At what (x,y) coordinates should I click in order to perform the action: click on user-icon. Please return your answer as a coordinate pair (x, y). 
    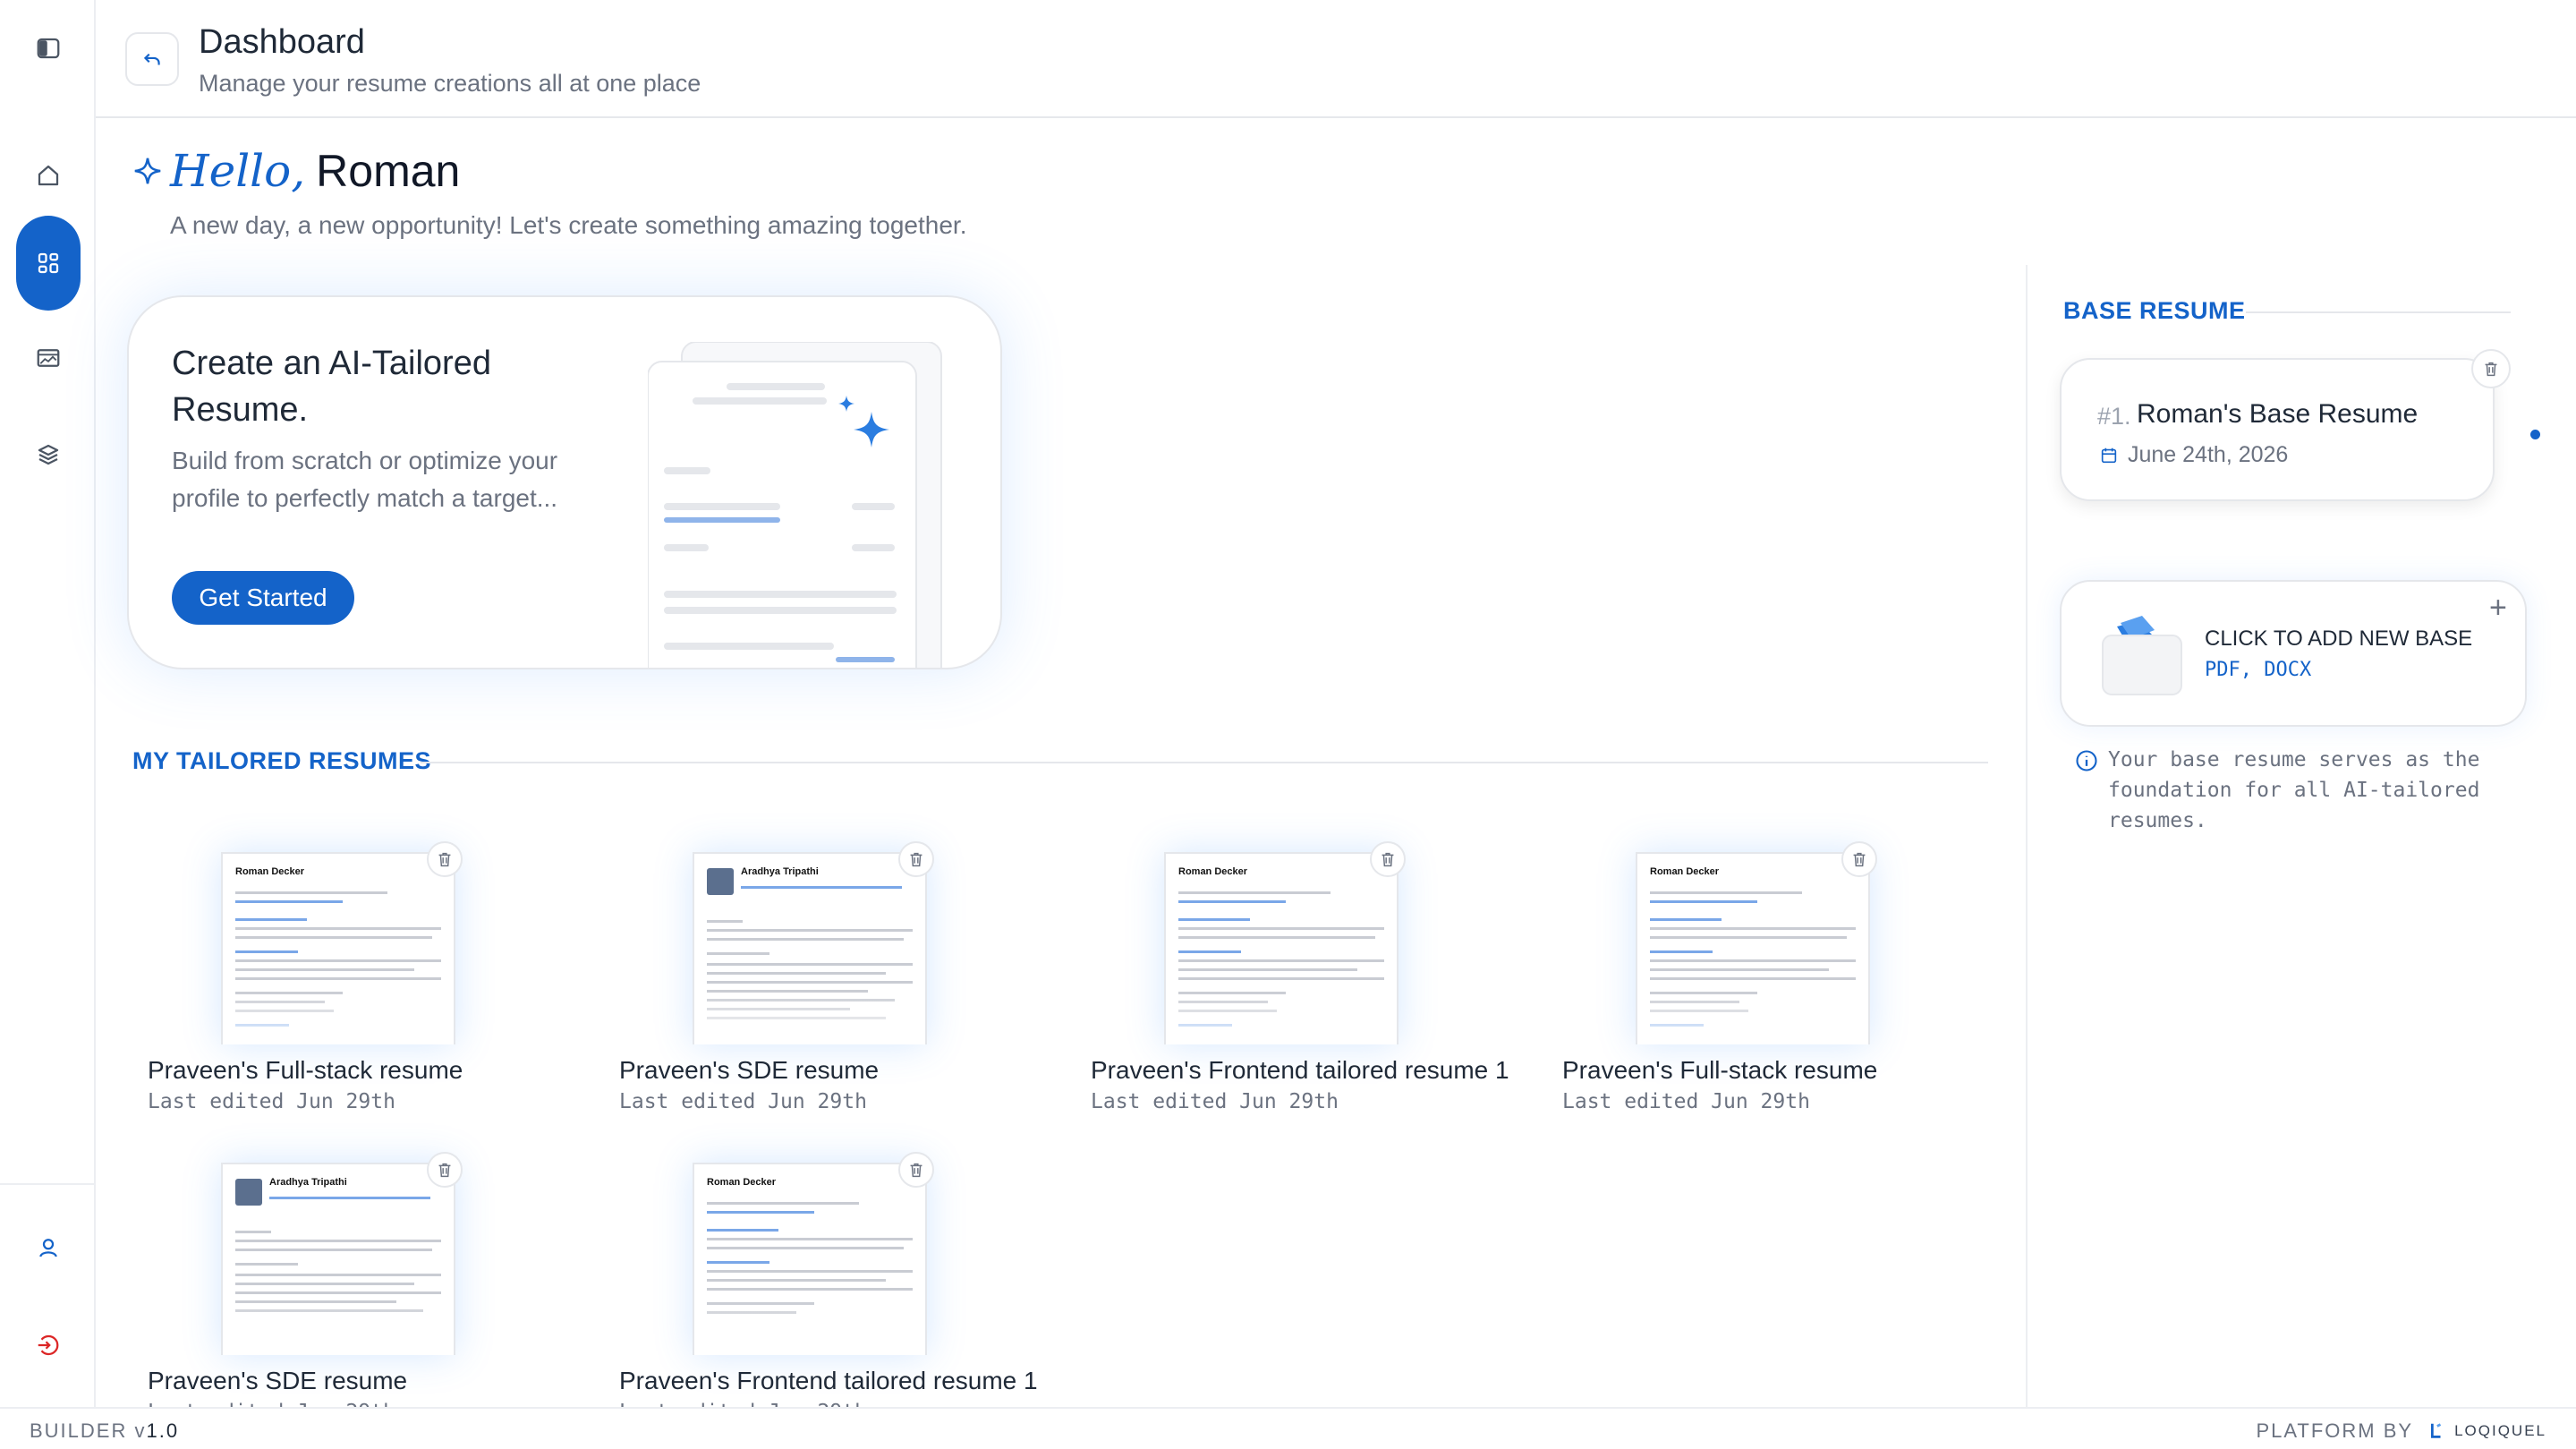
    Looking at the image, I should click on (48, 1248).